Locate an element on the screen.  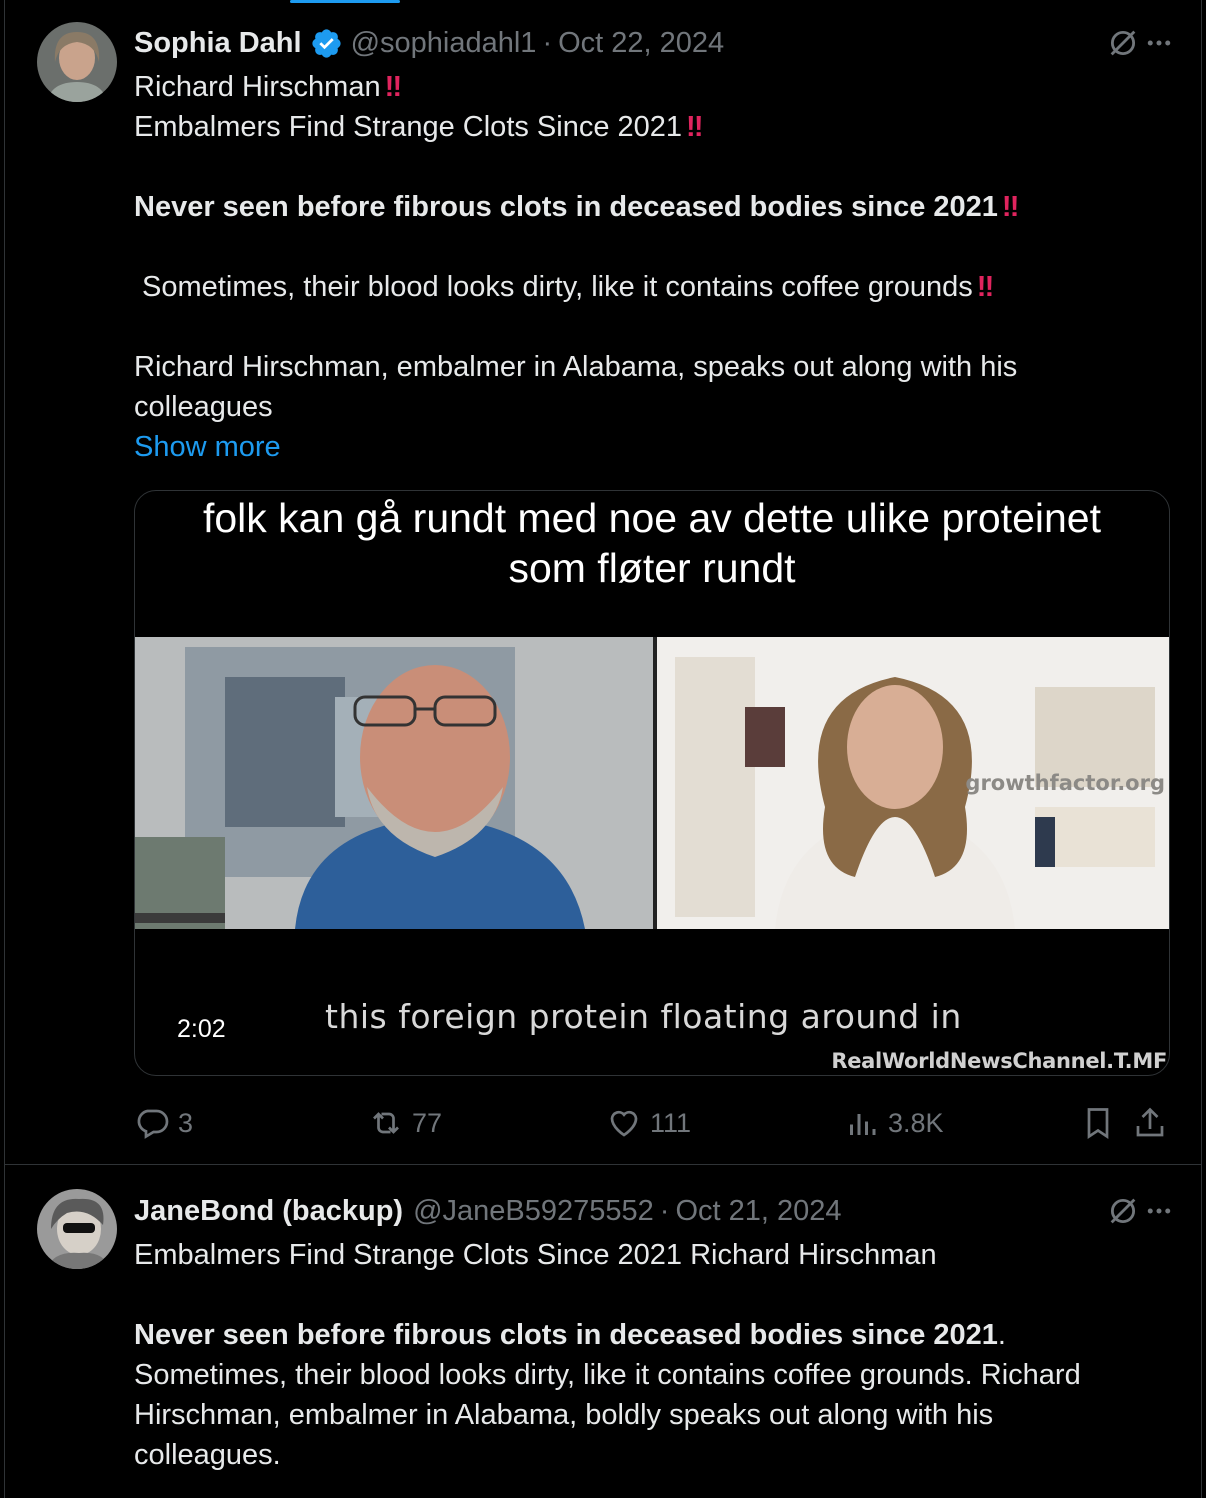
tweet-actions: 3 77 111 3.8K is located at coordinates (654, 1123).